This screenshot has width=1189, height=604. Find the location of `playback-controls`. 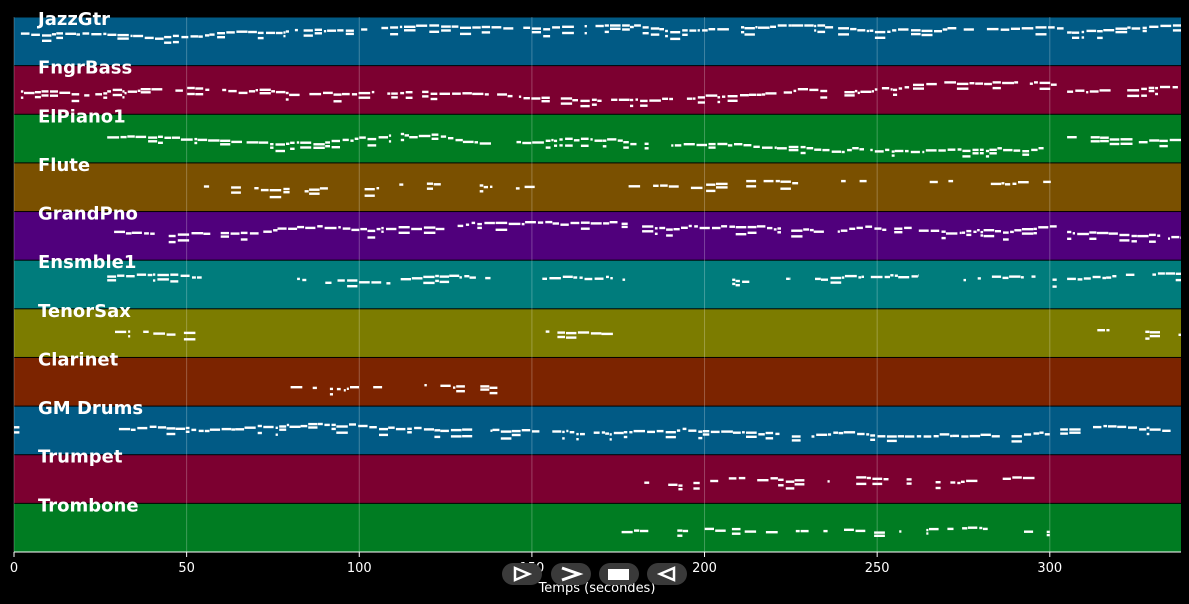

playback-controls is located at coordinates (595, 575).